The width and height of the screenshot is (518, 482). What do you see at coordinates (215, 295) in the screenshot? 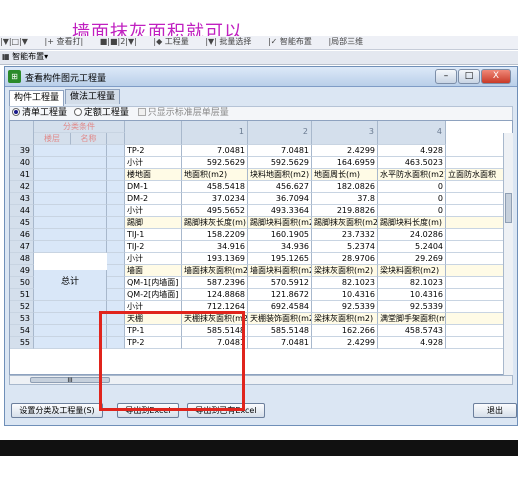
I see `table-cell: 124.8868` at bounding box center [215, 295].